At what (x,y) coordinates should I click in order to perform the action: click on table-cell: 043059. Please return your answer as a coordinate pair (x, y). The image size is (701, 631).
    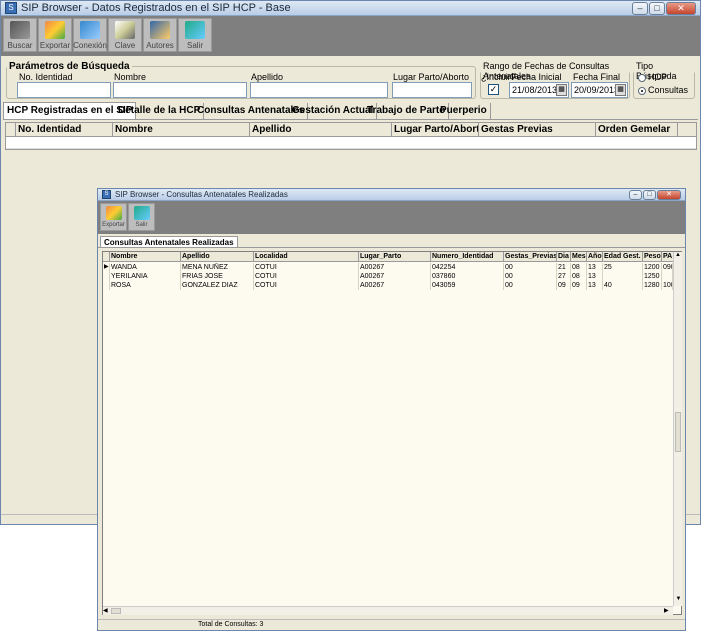
    Looking at the image, I should click on (467, 285).